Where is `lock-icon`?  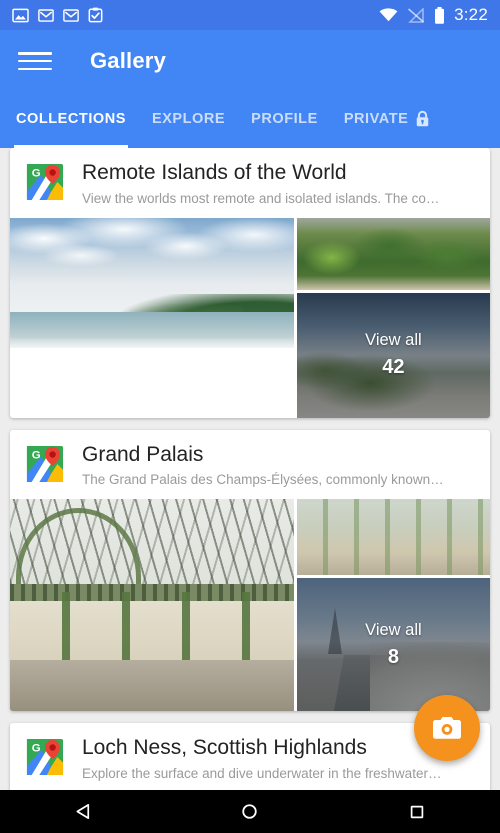
lock-icon is located at coordinates (423, 118).